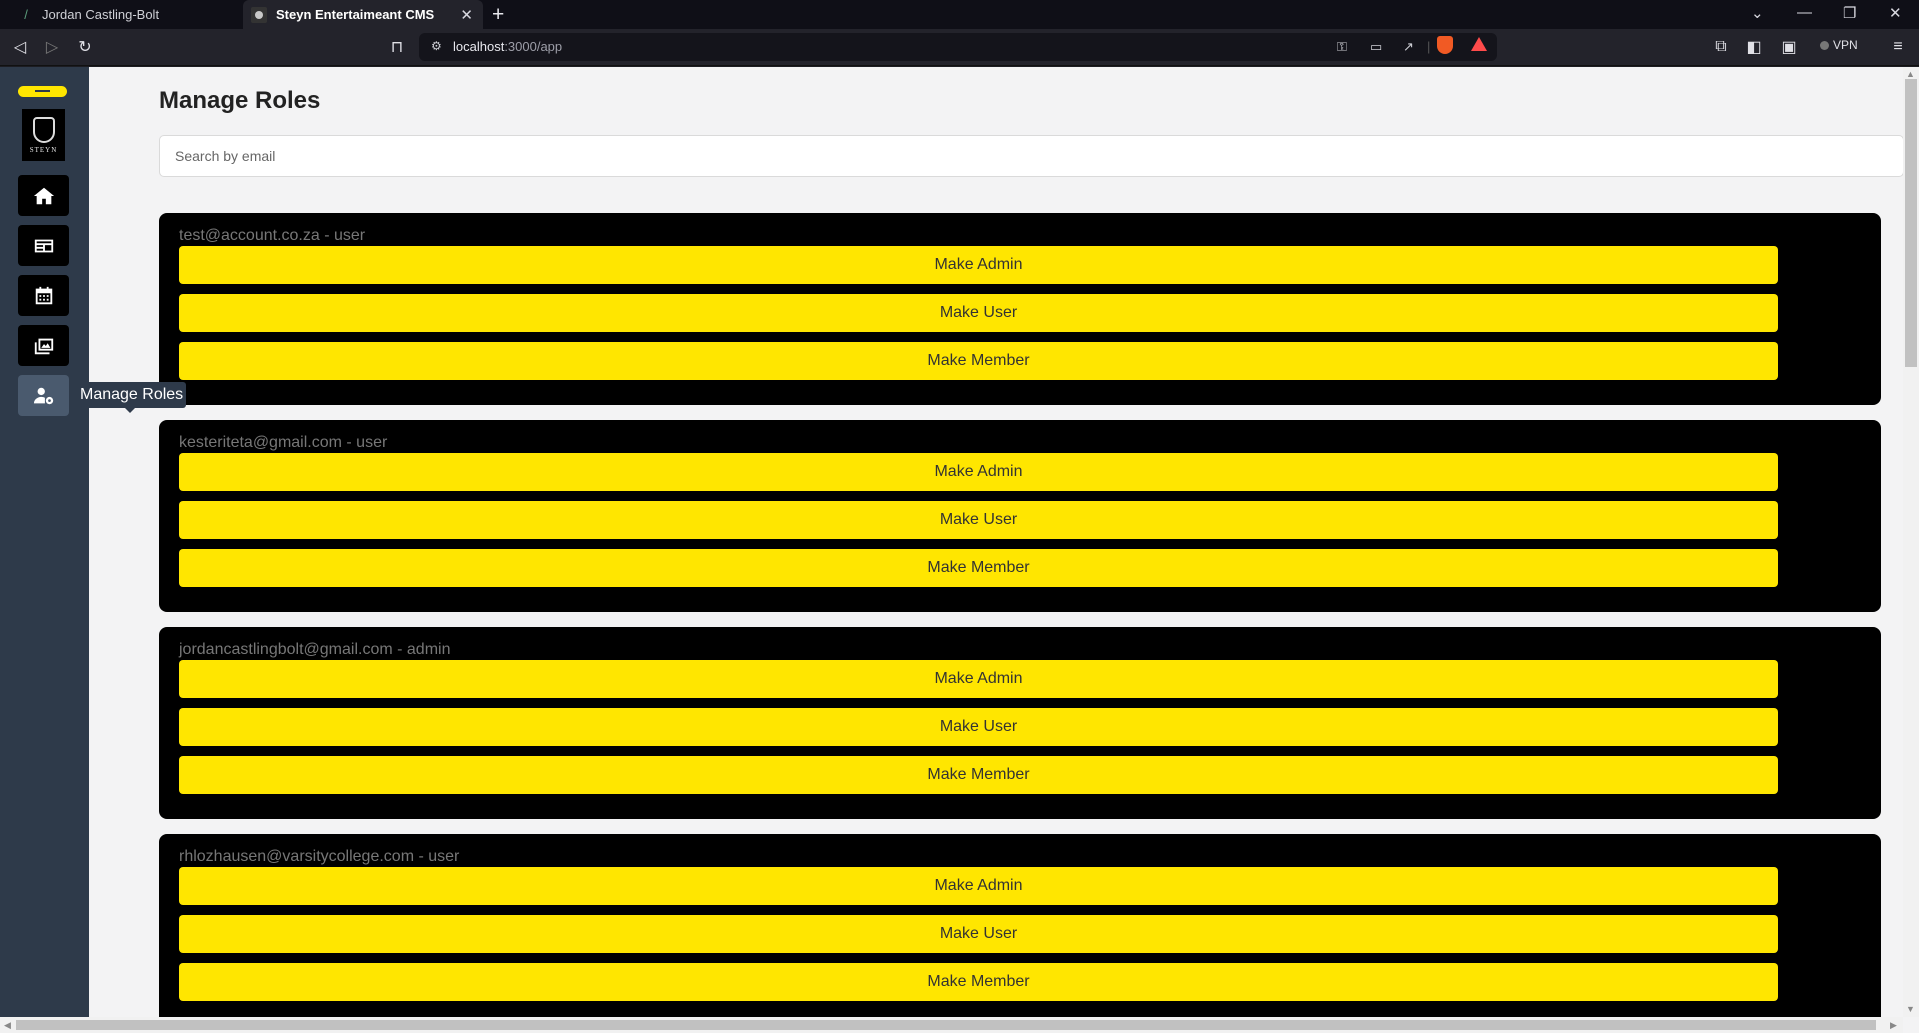  I want to click on sidebar-toggle-icon: ◧, so click(1754, 47).